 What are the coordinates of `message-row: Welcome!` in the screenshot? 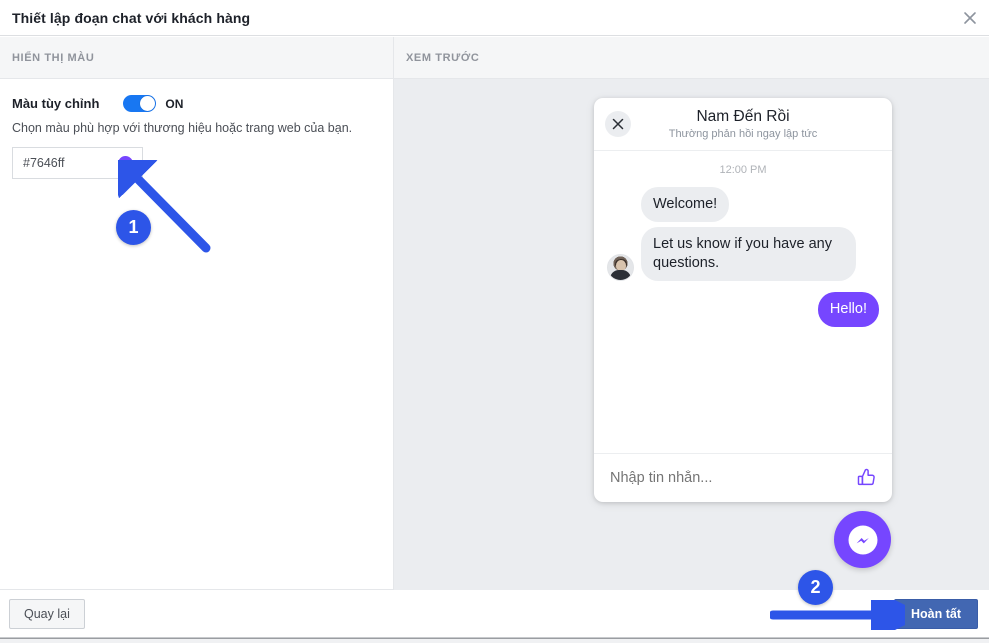 It's located at (743, 204).